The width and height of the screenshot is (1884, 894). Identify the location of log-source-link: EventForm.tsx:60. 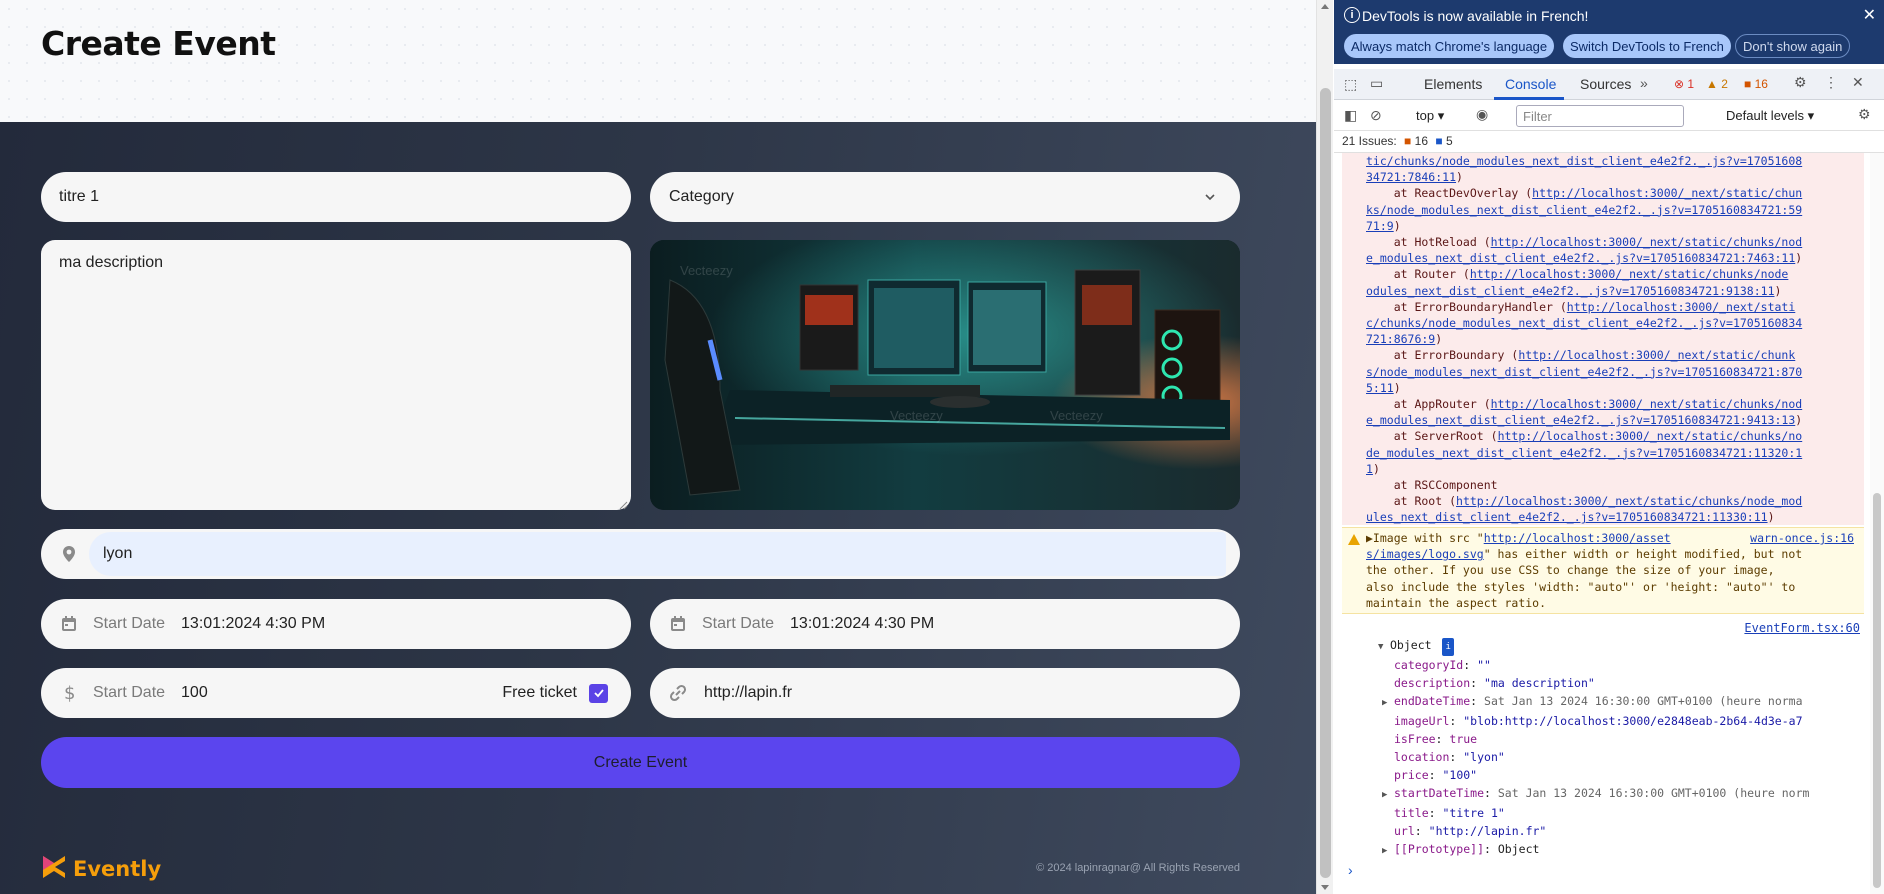
(1802, 628).